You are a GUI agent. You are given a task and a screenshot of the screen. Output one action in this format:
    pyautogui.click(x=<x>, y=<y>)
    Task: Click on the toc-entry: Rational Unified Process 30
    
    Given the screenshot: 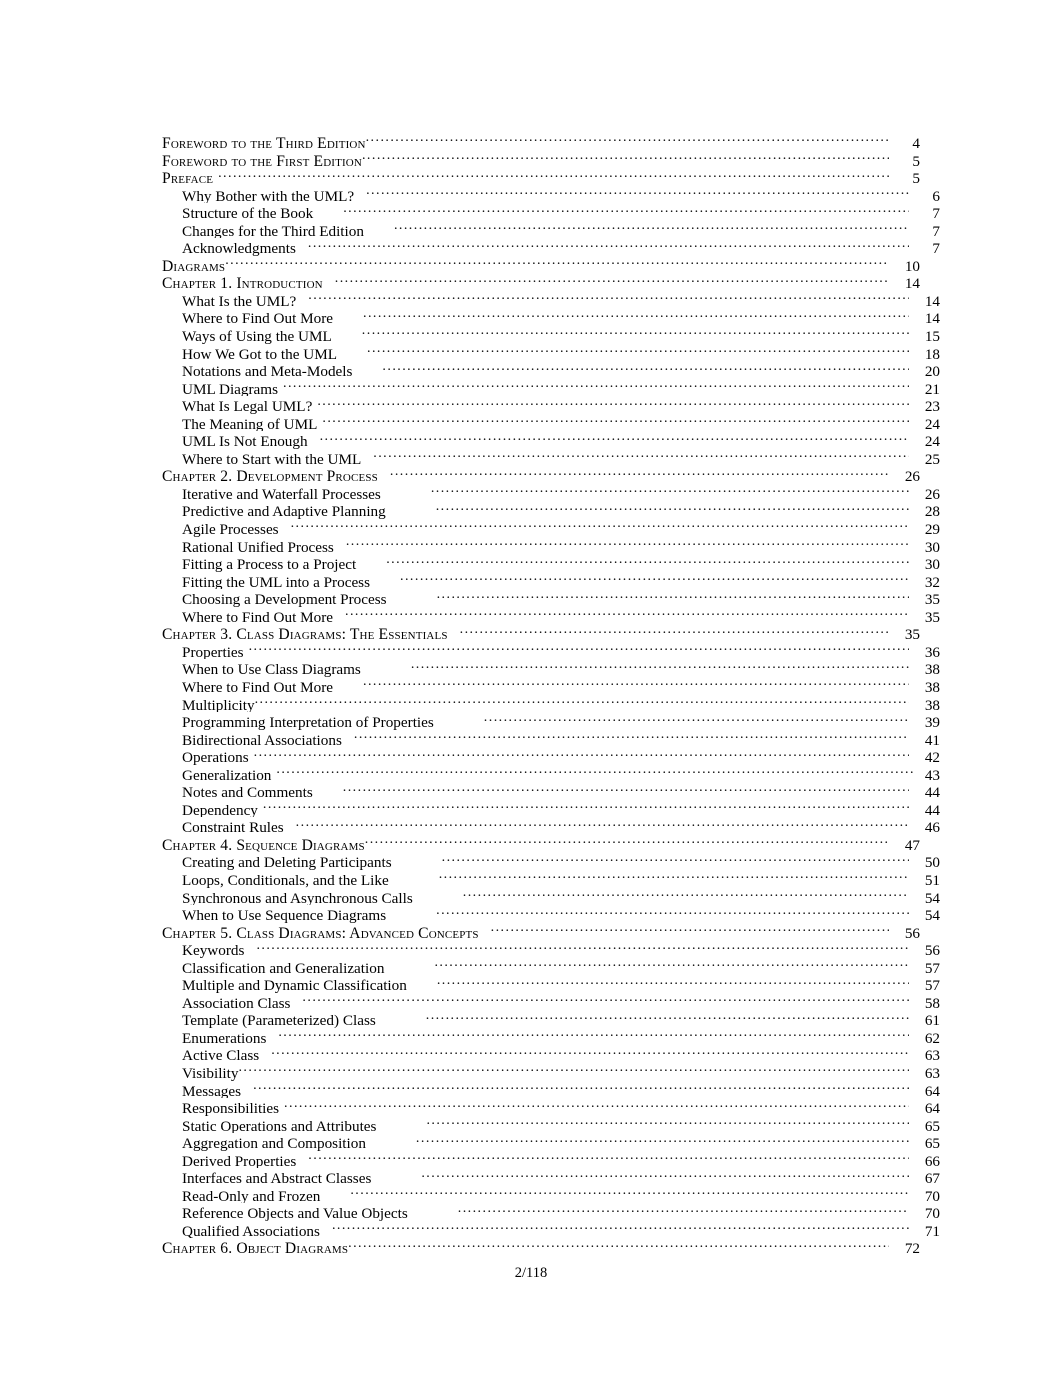 What is the action you would take?
    pyautogui.click(x=551, y=546)
    